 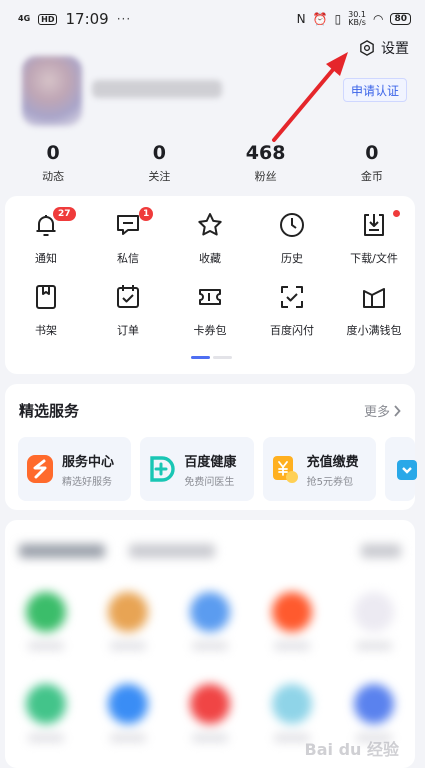 What do you see at coordinates (212, 19) in the screenshot?
I see `status-bar: 4G HD 17:09 ··· N ⏰ ▯ 30.1 KB/s ◠ 80` at bounding box center [212, 19].